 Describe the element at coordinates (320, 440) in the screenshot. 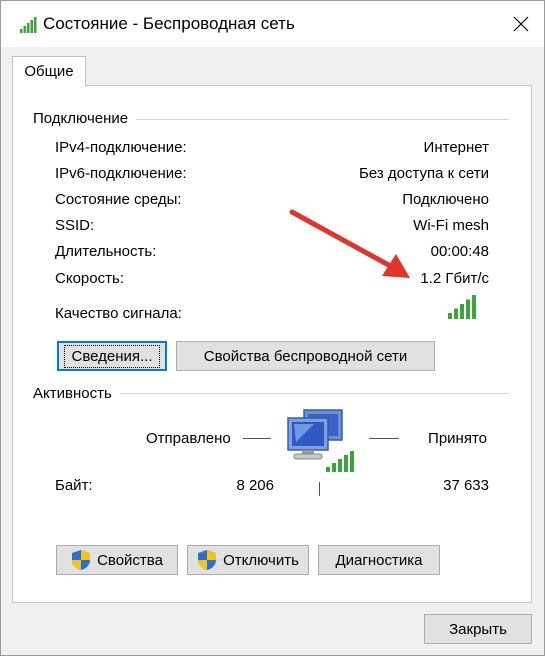

I see `network-computers-icon` at that location.